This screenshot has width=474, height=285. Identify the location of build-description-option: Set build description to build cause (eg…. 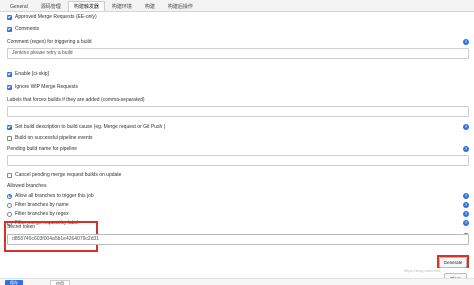
(86, 127).